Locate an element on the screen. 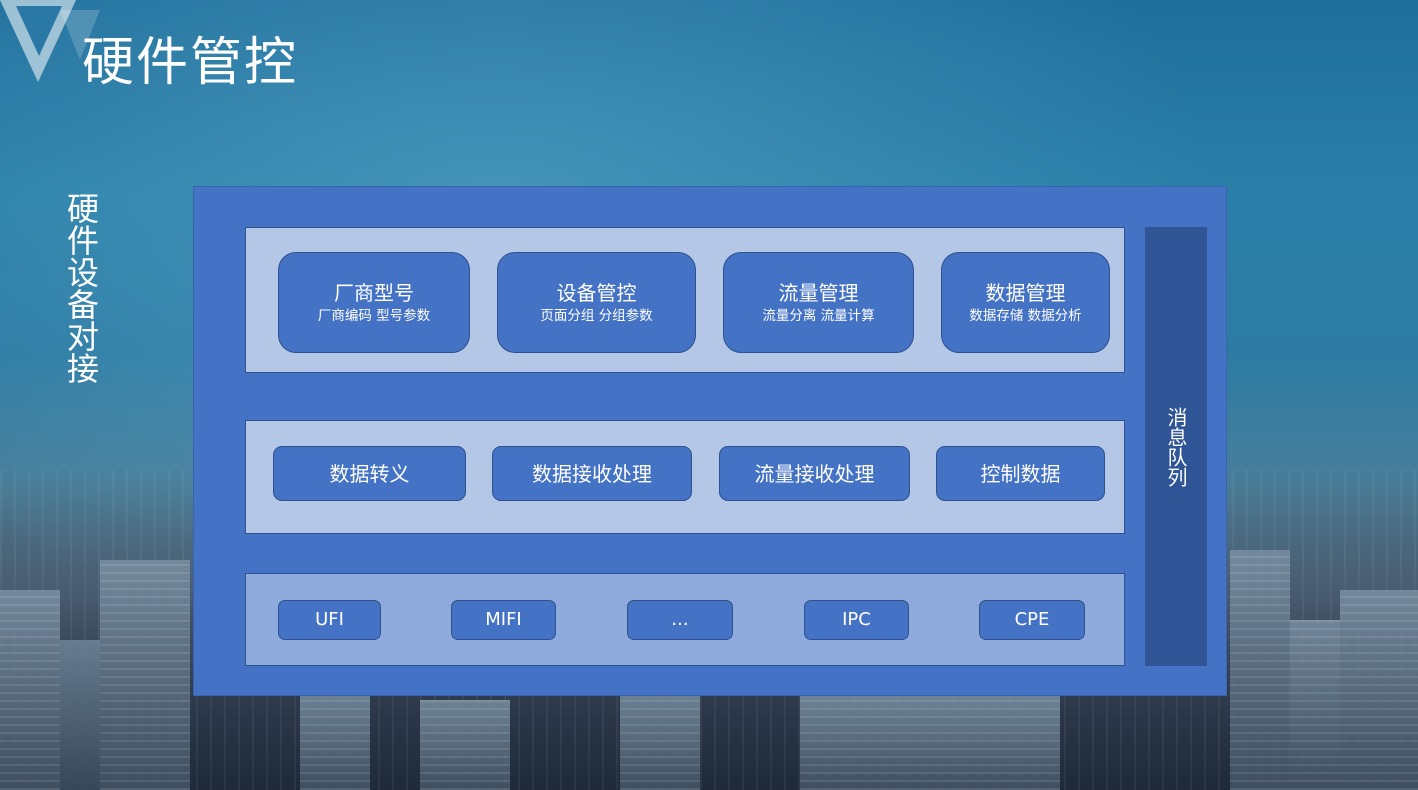 The height and width of the screenshot is (790, 1418). processing-layer: 数据转义 数据接收处理 流量接收处理 控制数据 is located at coordinates (685, 477).